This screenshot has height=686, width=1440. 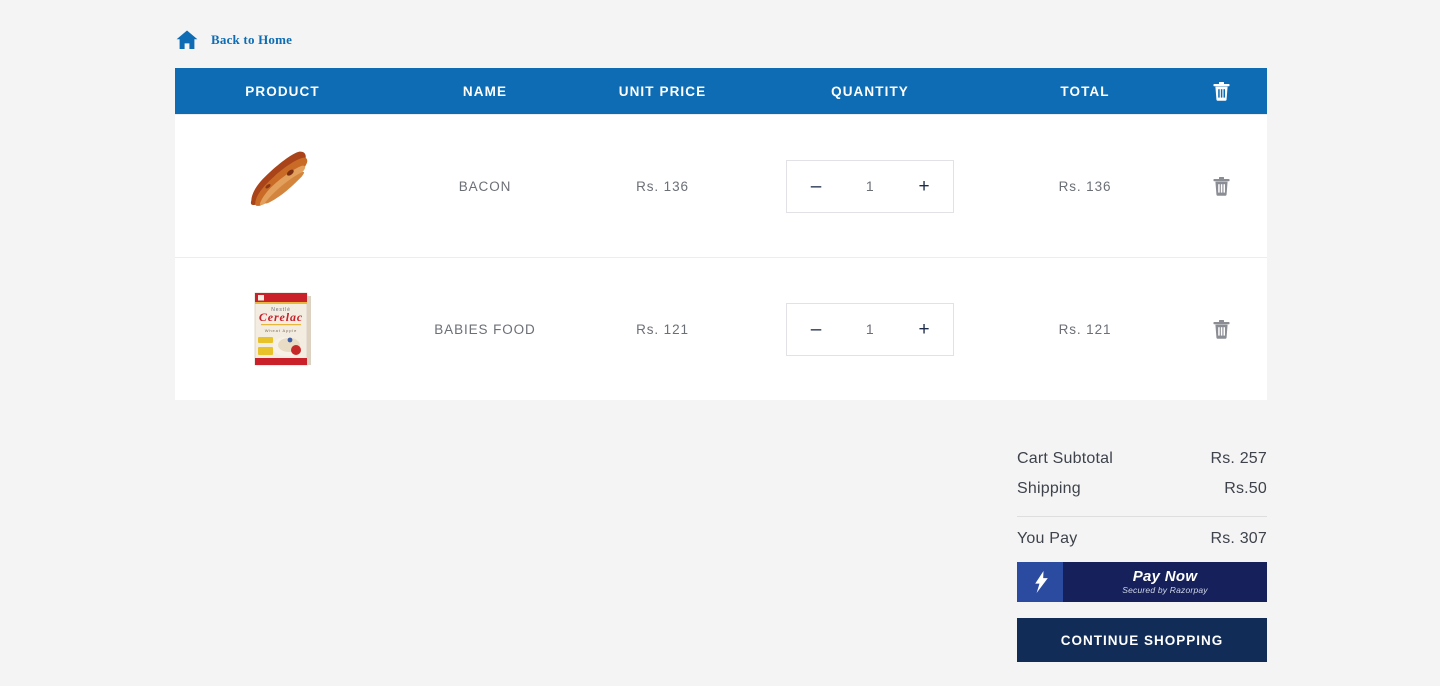 I want to click on product-image-cell: Nestlé Cerelac Wheat Apple, so click(x=282, y=329).